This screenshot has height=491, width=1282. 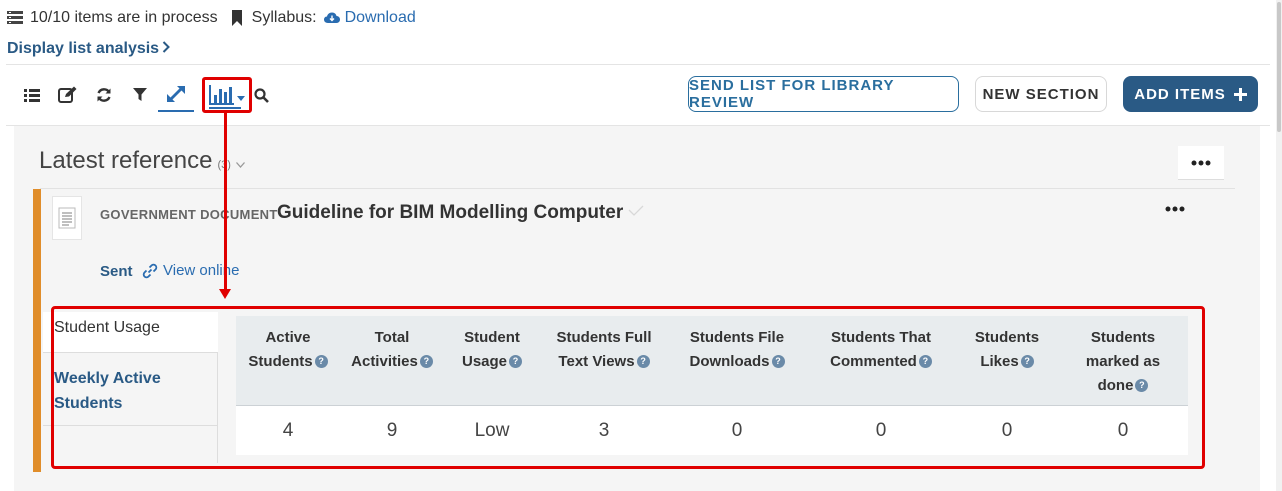 What do you see at coordinates (150, 270) in the screenshot?
I see `link-icon` at bounding box center [150, 270].